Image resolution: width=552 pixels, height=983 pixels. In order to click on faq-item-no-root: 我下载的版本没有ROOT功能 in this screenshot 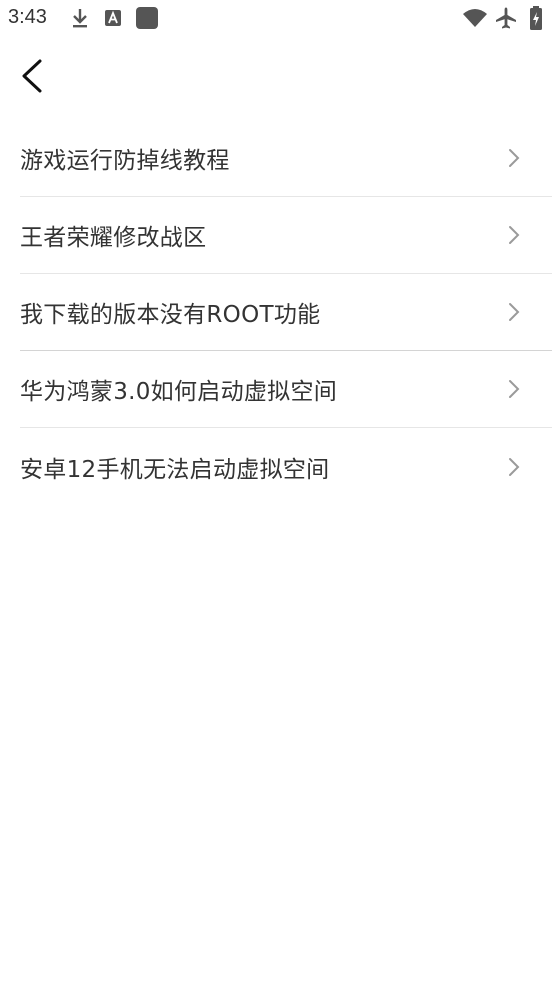, I will do `click(286, 312)`.